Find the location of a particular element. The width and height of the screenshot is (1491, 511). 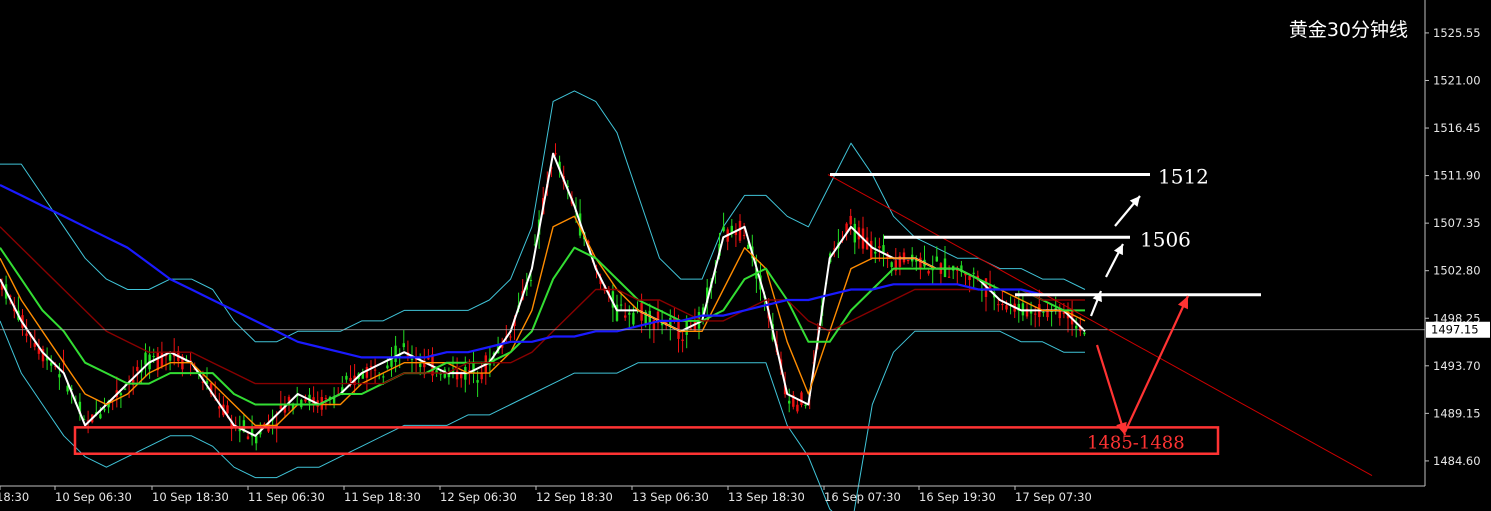

chart-title: 黄金30分钟线 is located at coordinates (1348, 30).